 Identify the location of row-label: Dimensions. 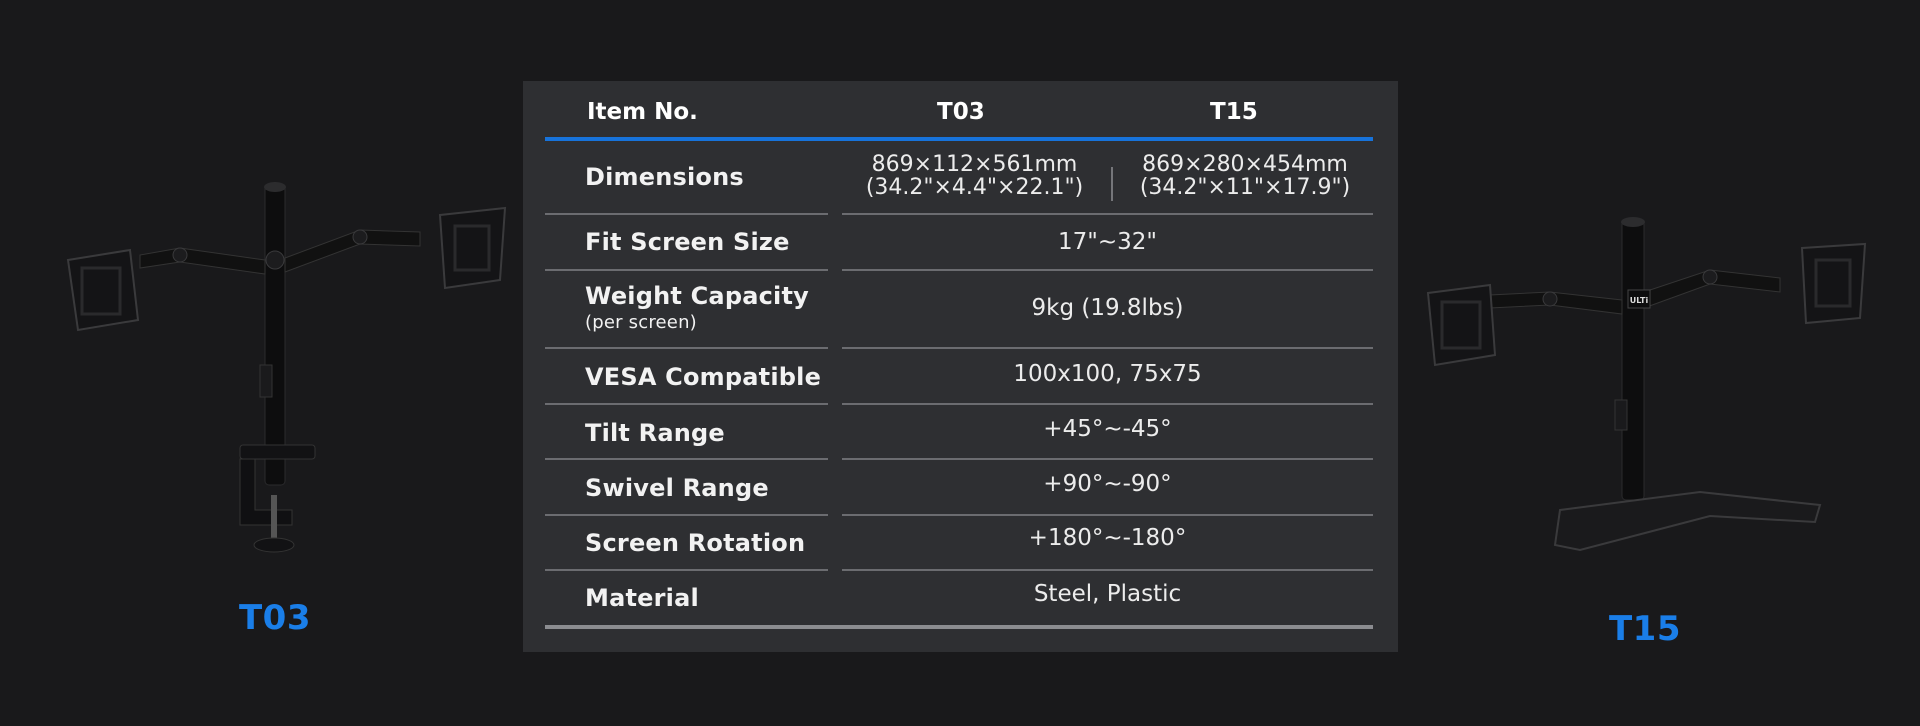
(664, 177).